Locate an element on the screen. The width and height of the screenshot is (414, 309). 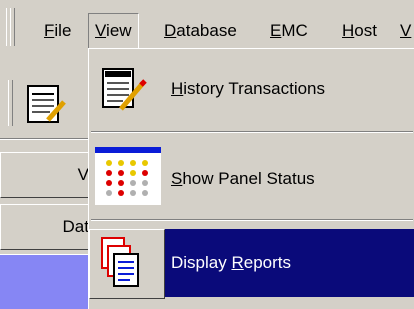
toolbar-history-button is located at coordinates (53, 101).